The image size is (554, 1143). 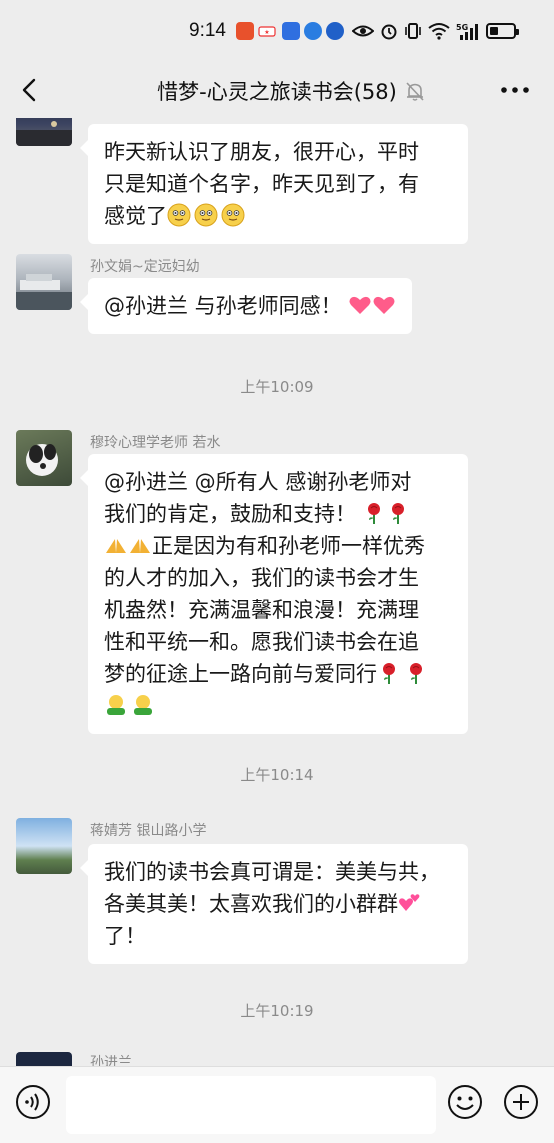 I want to click on status-time: 9:14, so click(x=207, y=30).